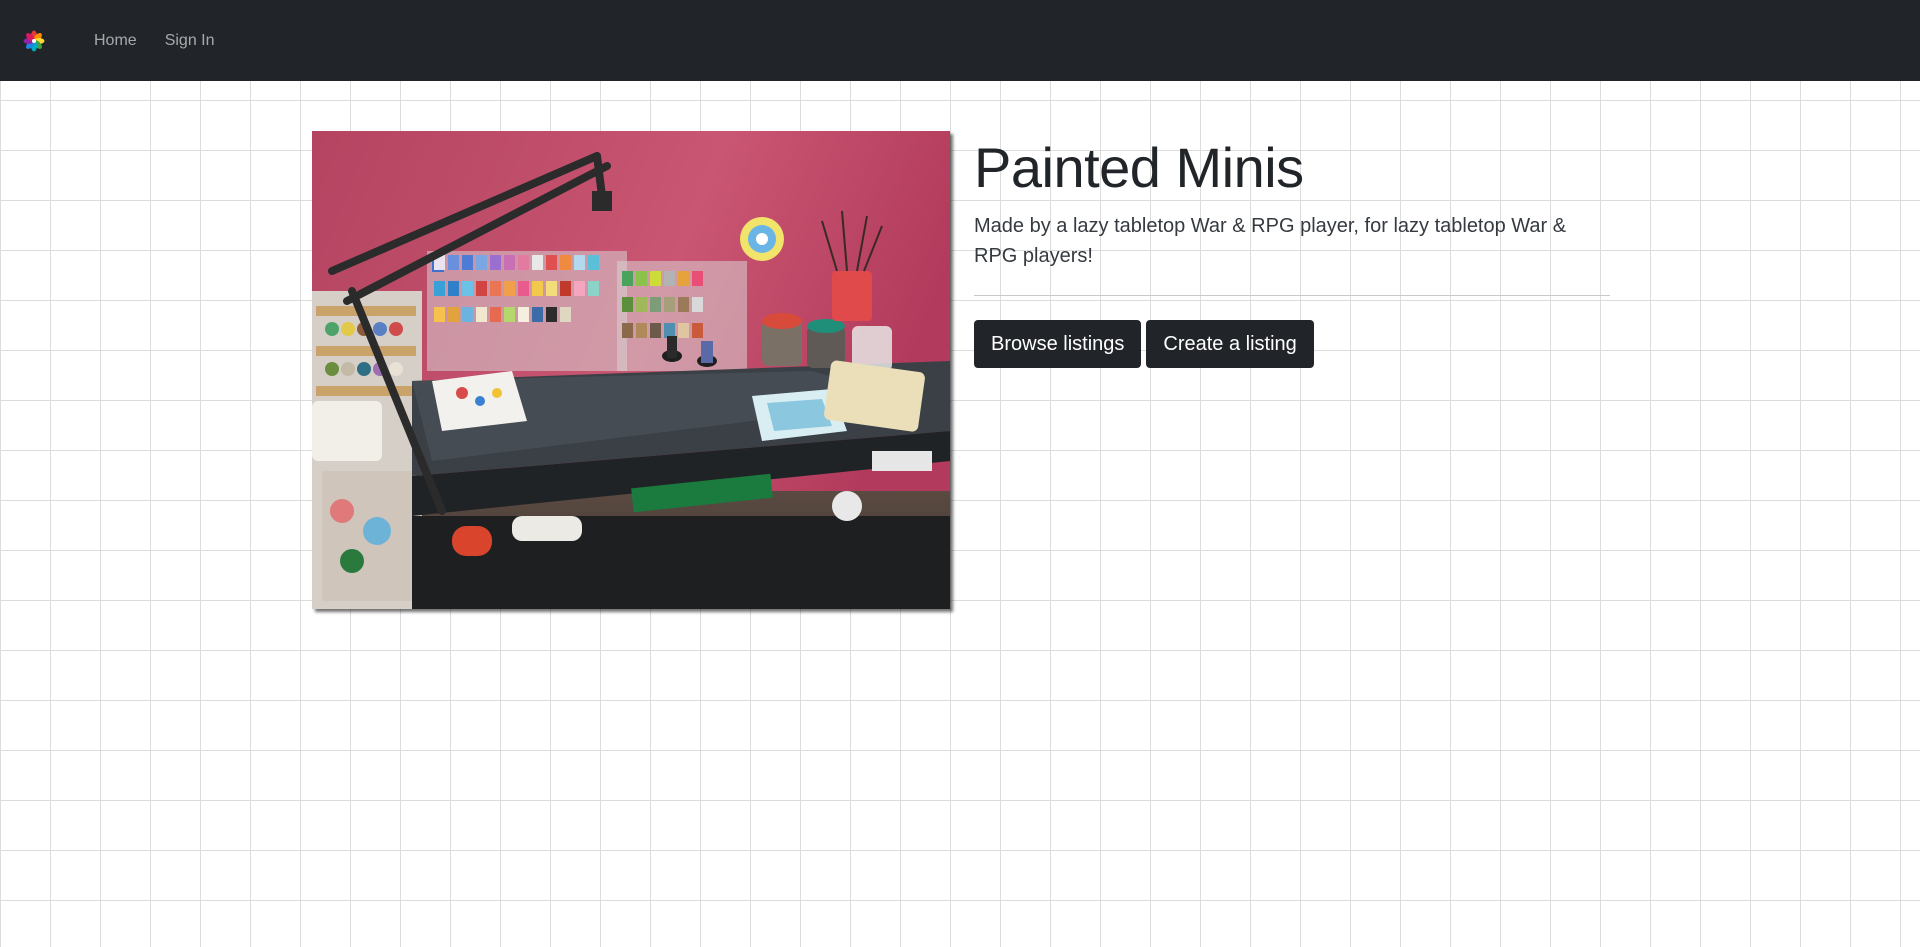 This screenshot has width=1920, height=947. I want to click on page-title: Painted Minis, so click(1139, 167).